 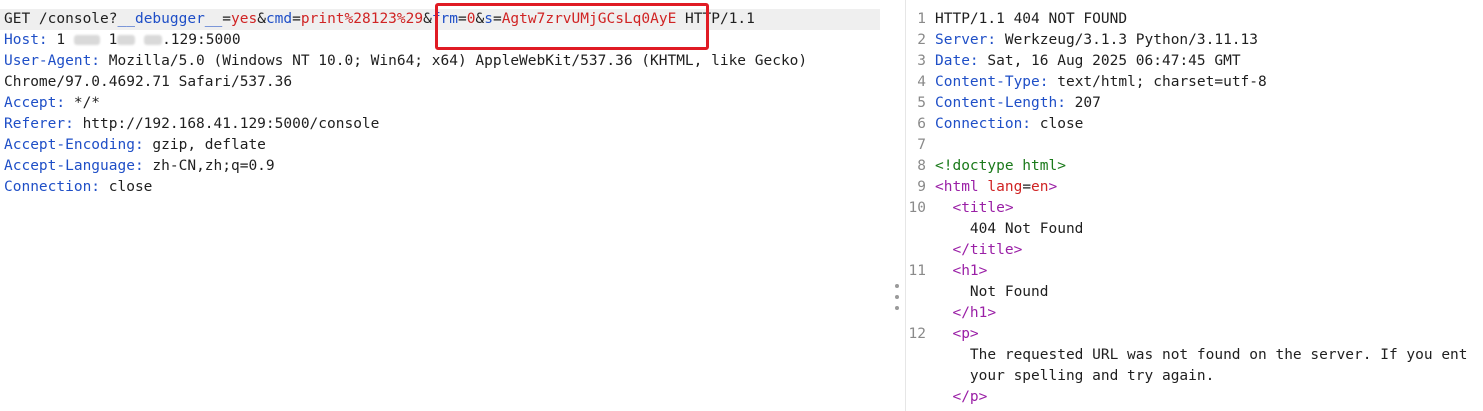 I want to click on request-path: /console?, so click(x=78, y=19).